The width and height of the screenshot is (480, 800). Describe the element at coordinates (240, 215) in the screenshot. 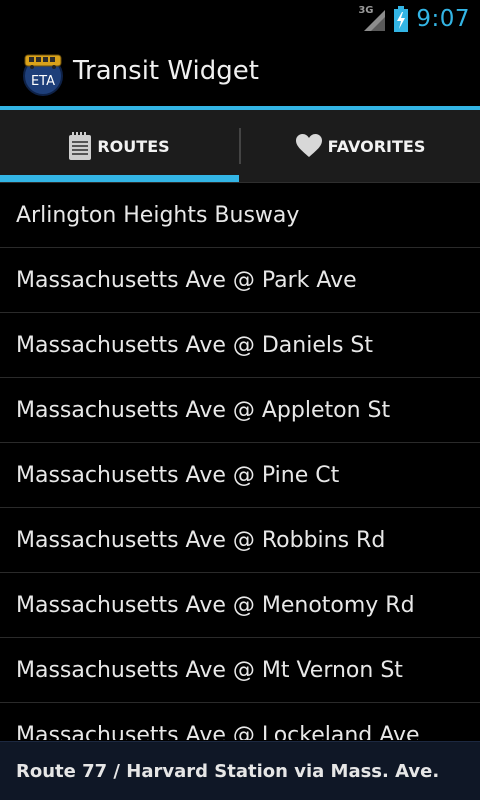

I see `list-item: Arlington Heights Busway` at that location.